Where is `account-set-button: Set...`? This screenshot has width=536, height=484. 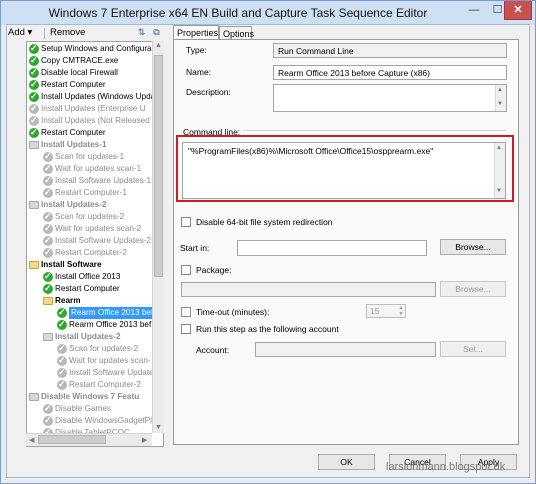
account-set-button: Set... is located at coordinates (473, 349).